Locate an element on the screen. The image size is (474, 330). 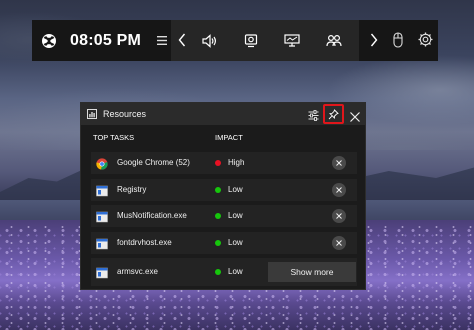
resources-icon is located at coordinates (92, 114).